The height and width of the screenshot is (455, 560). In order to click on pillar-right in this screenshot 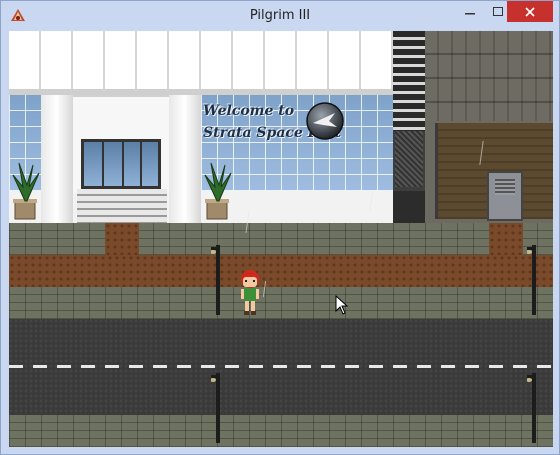, I will do `click(185, 159)`.